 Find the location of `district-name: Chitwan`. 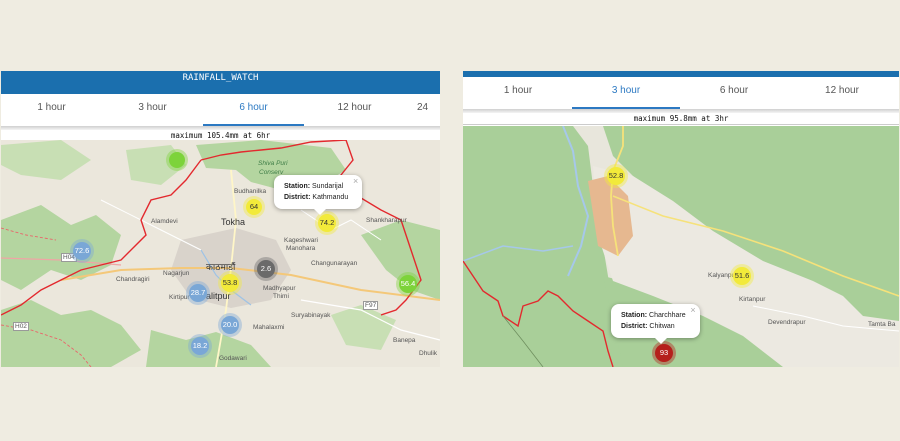

district-name: Chitwan is located at coordinates (662, 326).